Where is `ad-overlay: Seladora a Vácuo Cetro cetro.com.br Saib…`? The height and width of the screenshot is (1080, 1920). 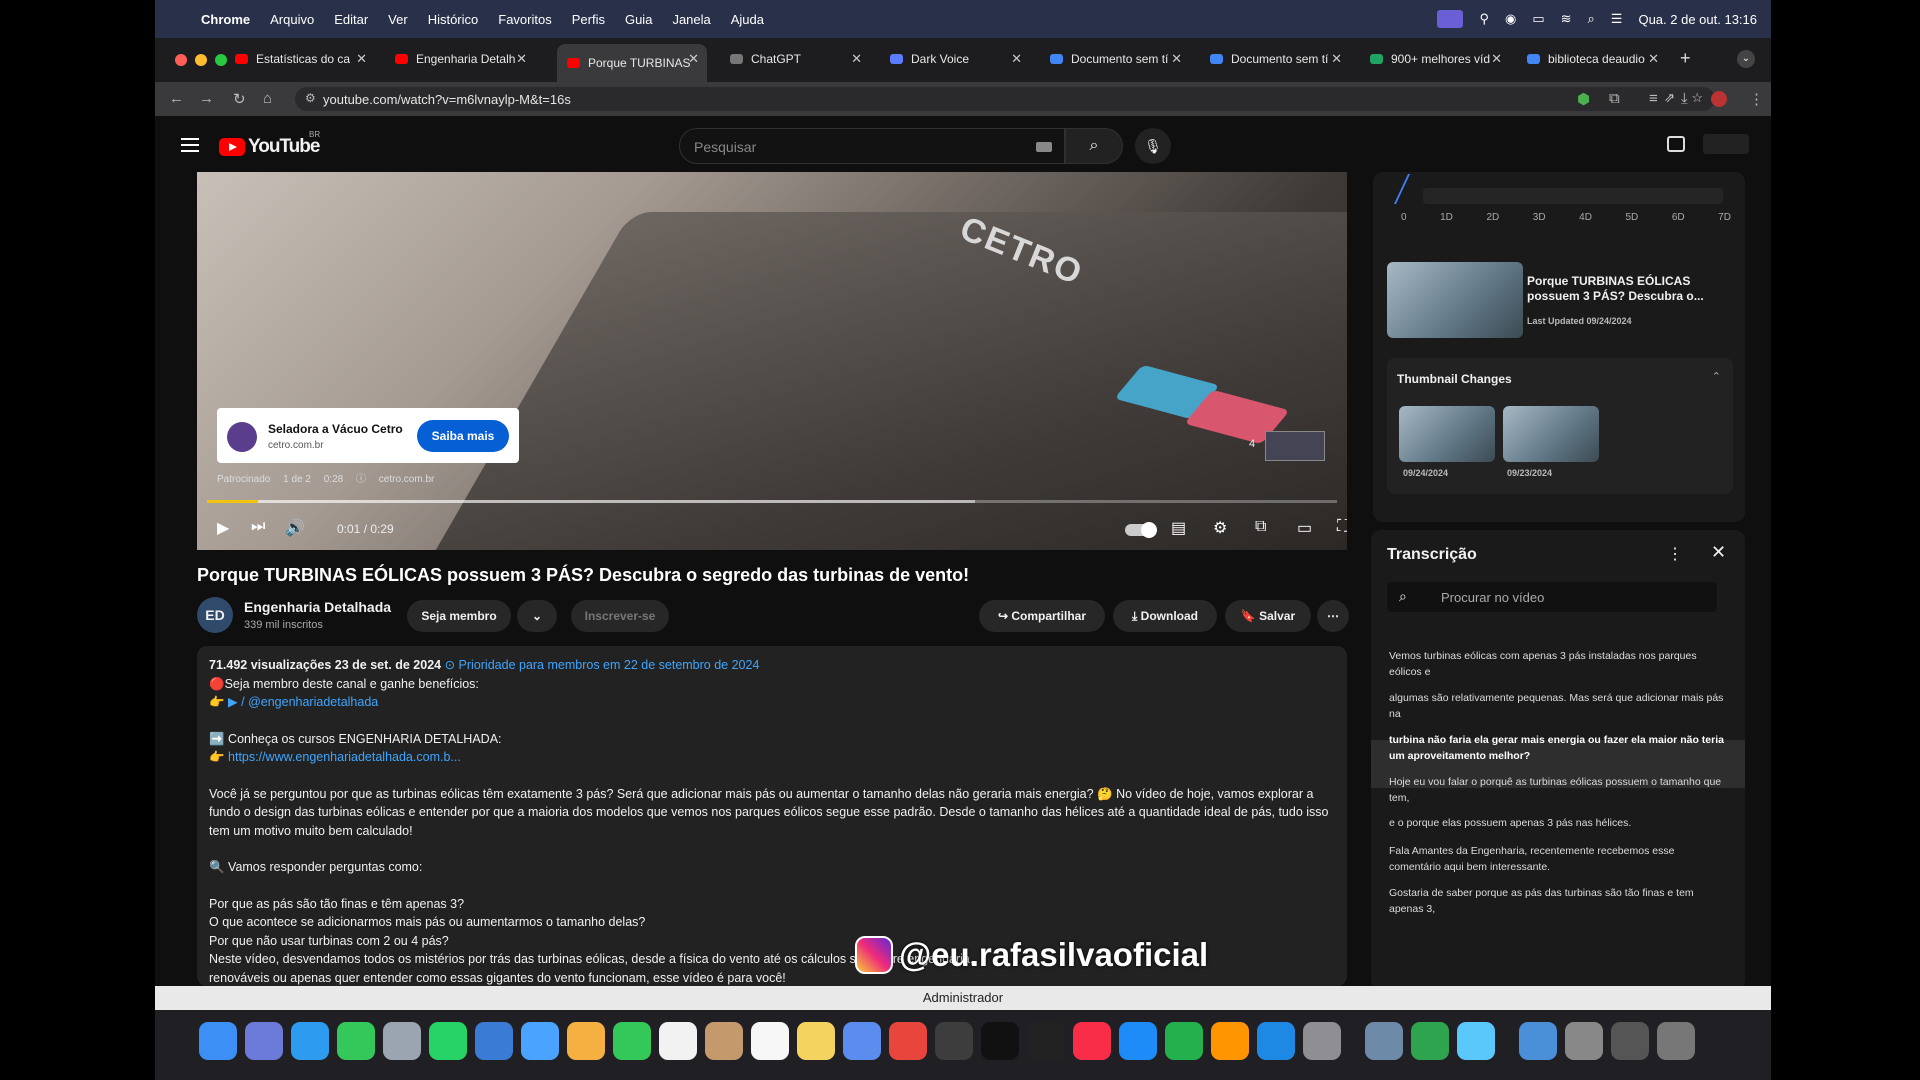 ad-overlay: Seladora a Vácuo Cetro cetro.com.br Saib… is located at coordinates (368, 435).